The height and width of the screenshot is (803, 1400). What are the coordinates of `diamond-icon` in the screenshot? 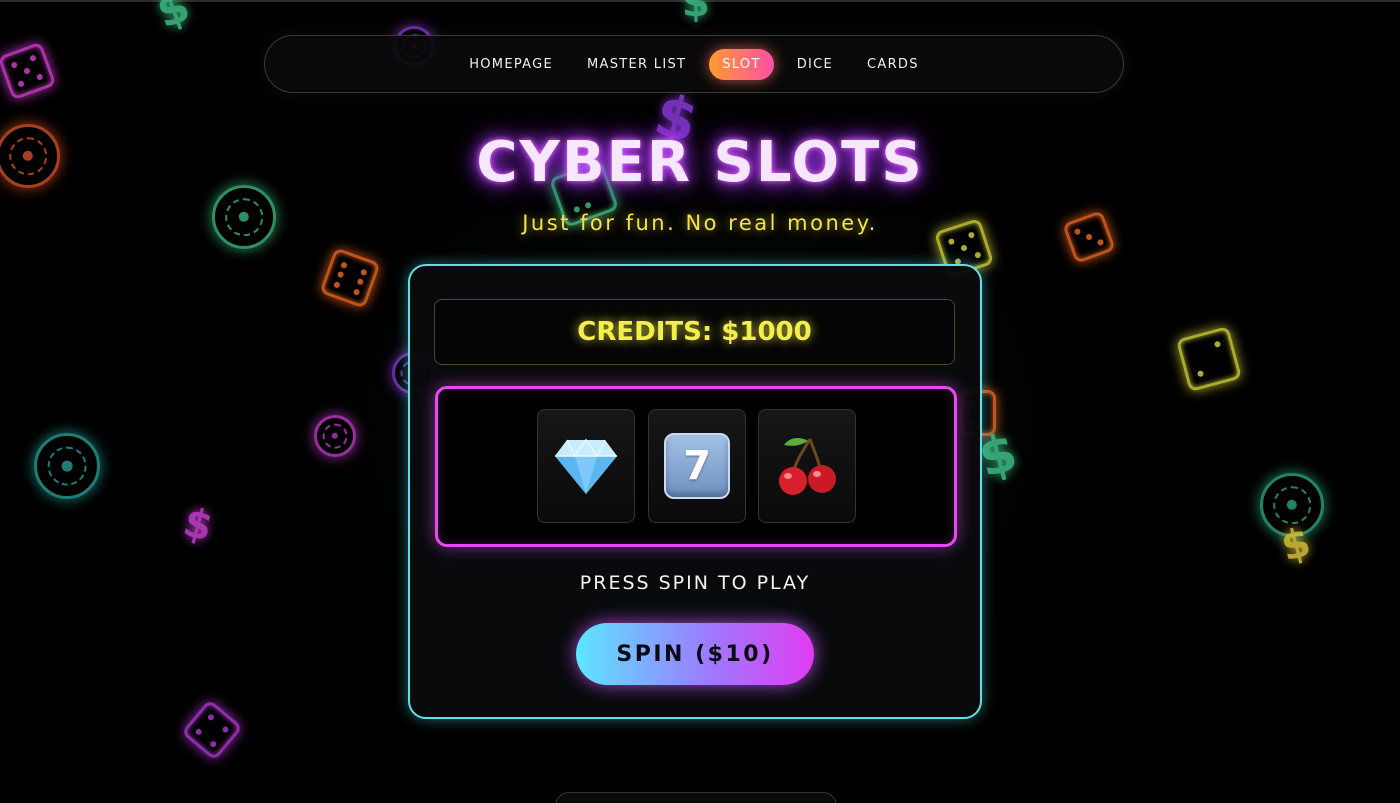 It's located at (586, 466).